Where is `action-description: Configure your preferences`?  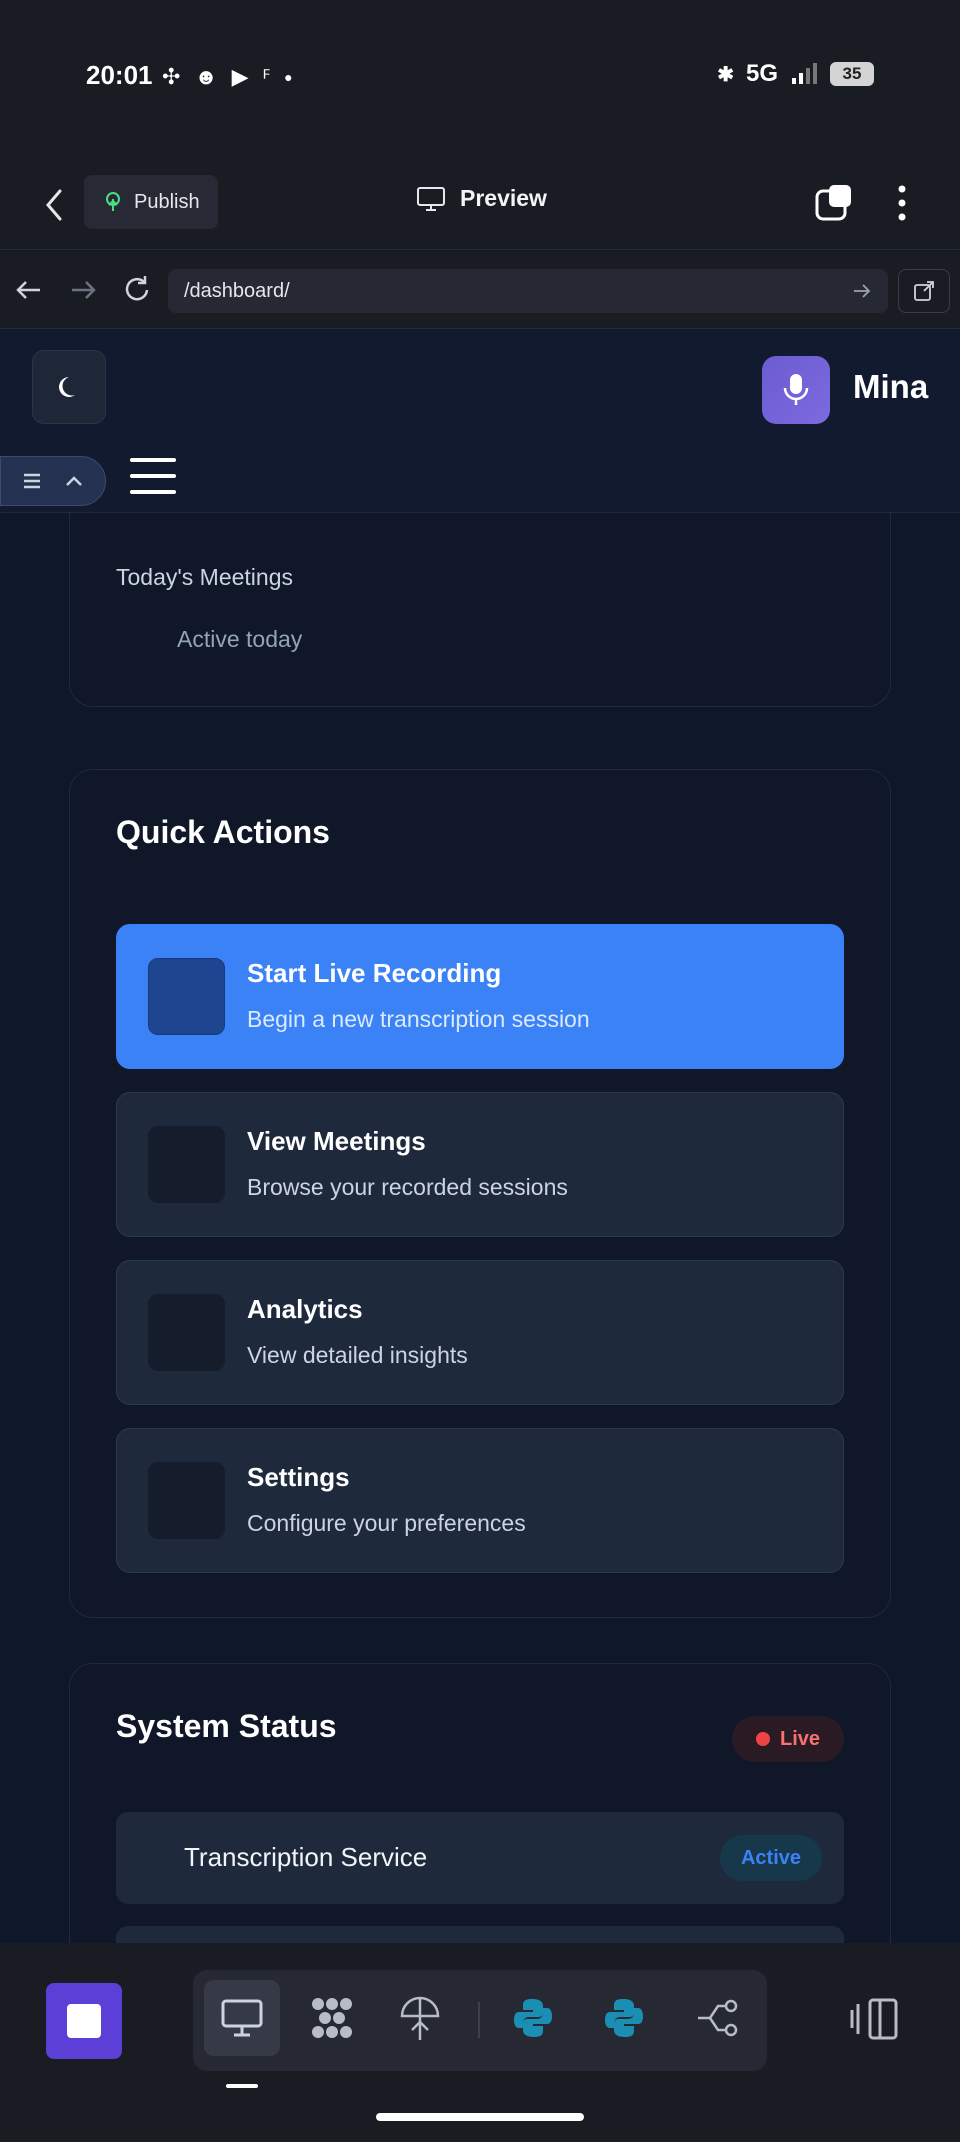 action-description: Configure your preferences is located at coordinates (386, 1523).